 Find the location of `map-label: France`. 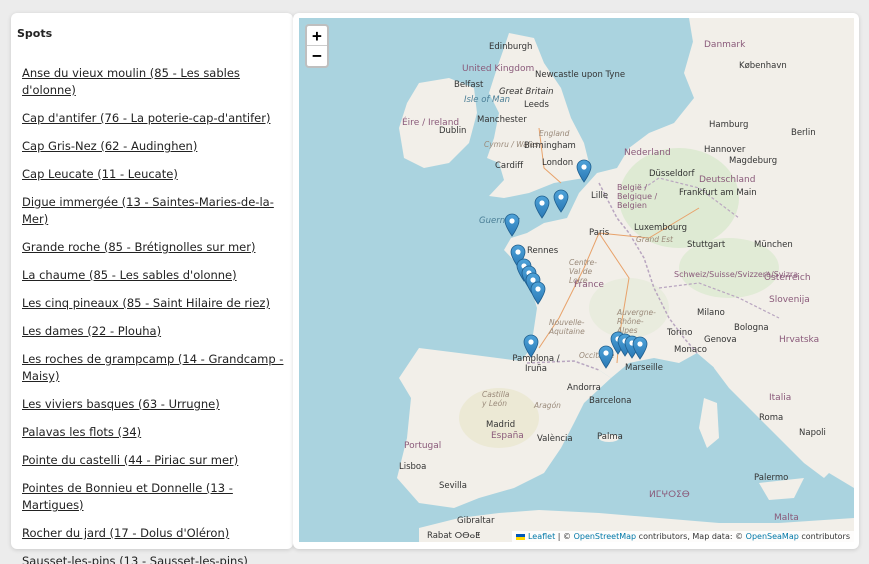

map-label: France is located at coordinates (589, 285).